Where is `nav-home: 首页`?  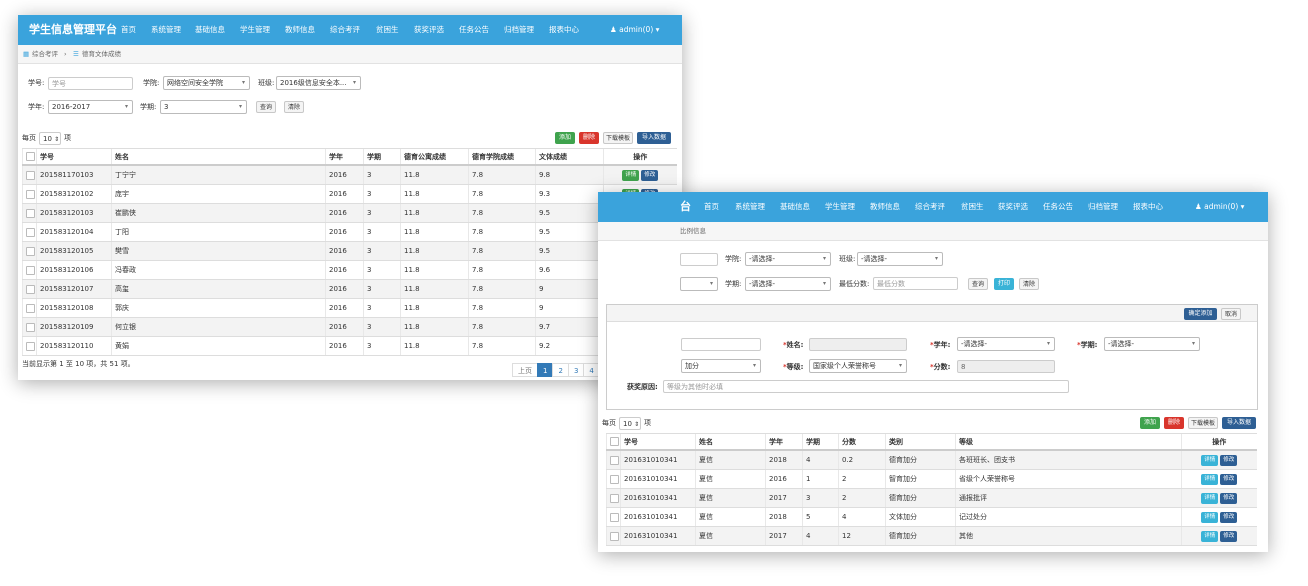
nav-home: 首页 is located at coordinates (711, 207).